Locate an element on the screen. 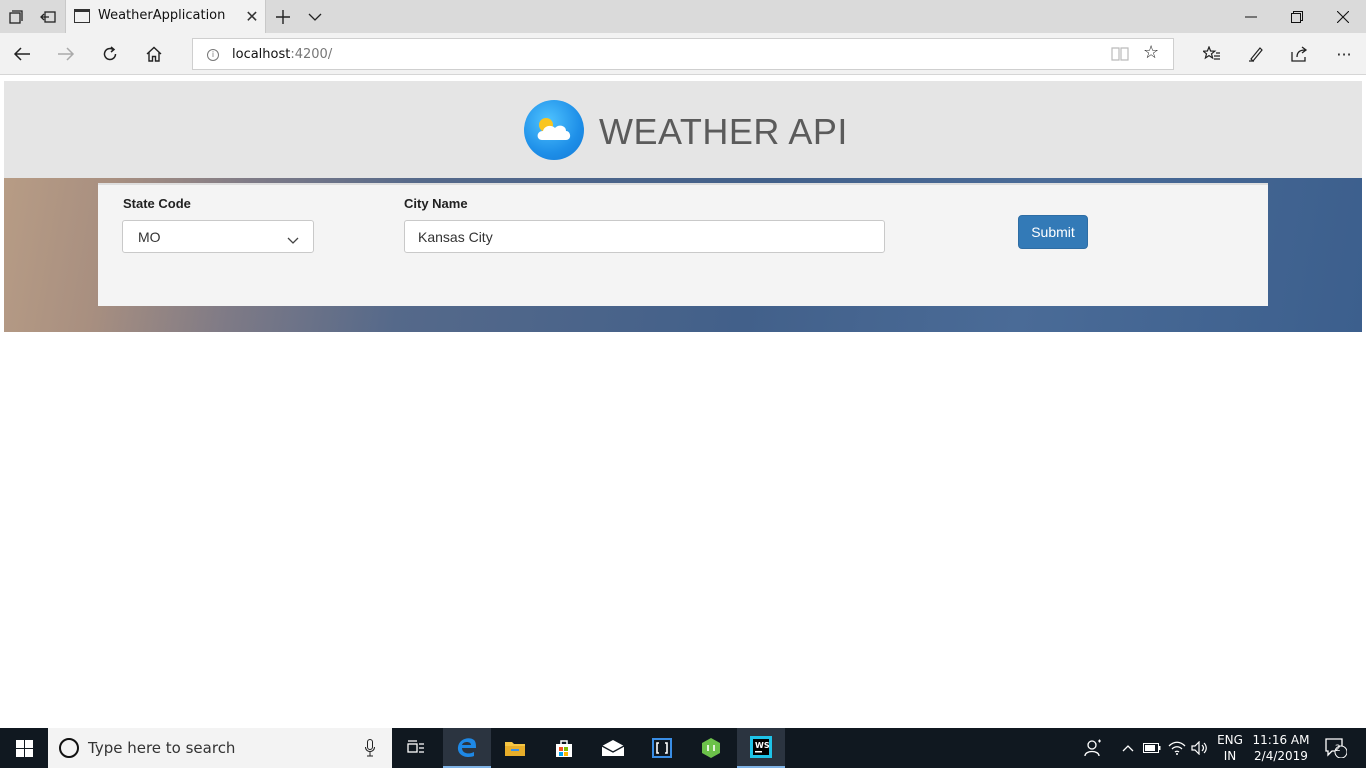 The image size is (1366, 768). home-icon is located at coordinates (154, 54).